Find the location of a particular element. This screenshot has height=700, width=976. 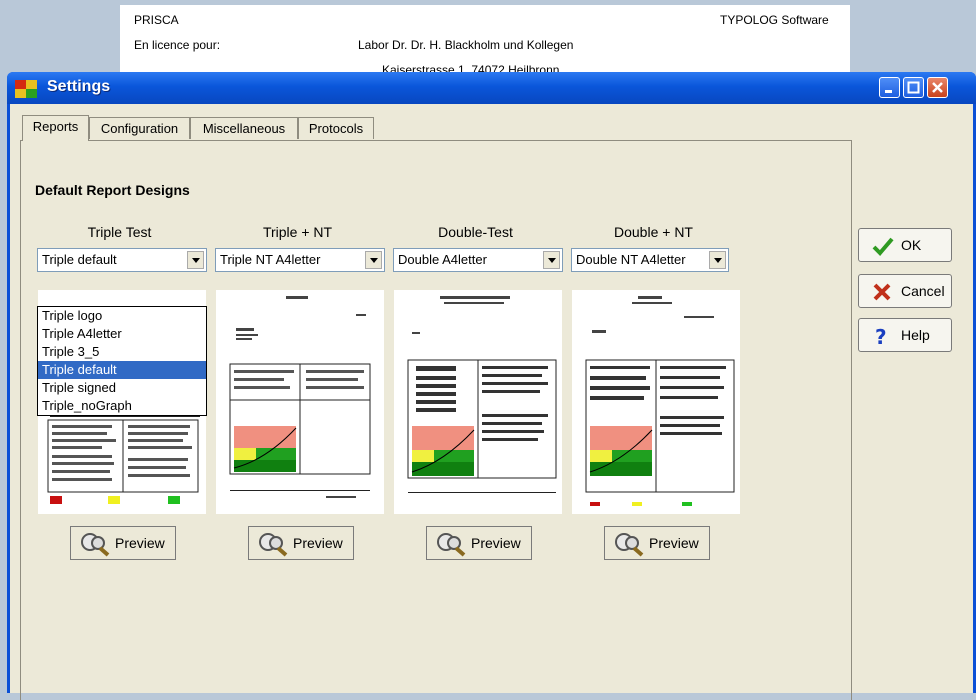

tab-protocols: Protocols is located at coordinates (336, 128).